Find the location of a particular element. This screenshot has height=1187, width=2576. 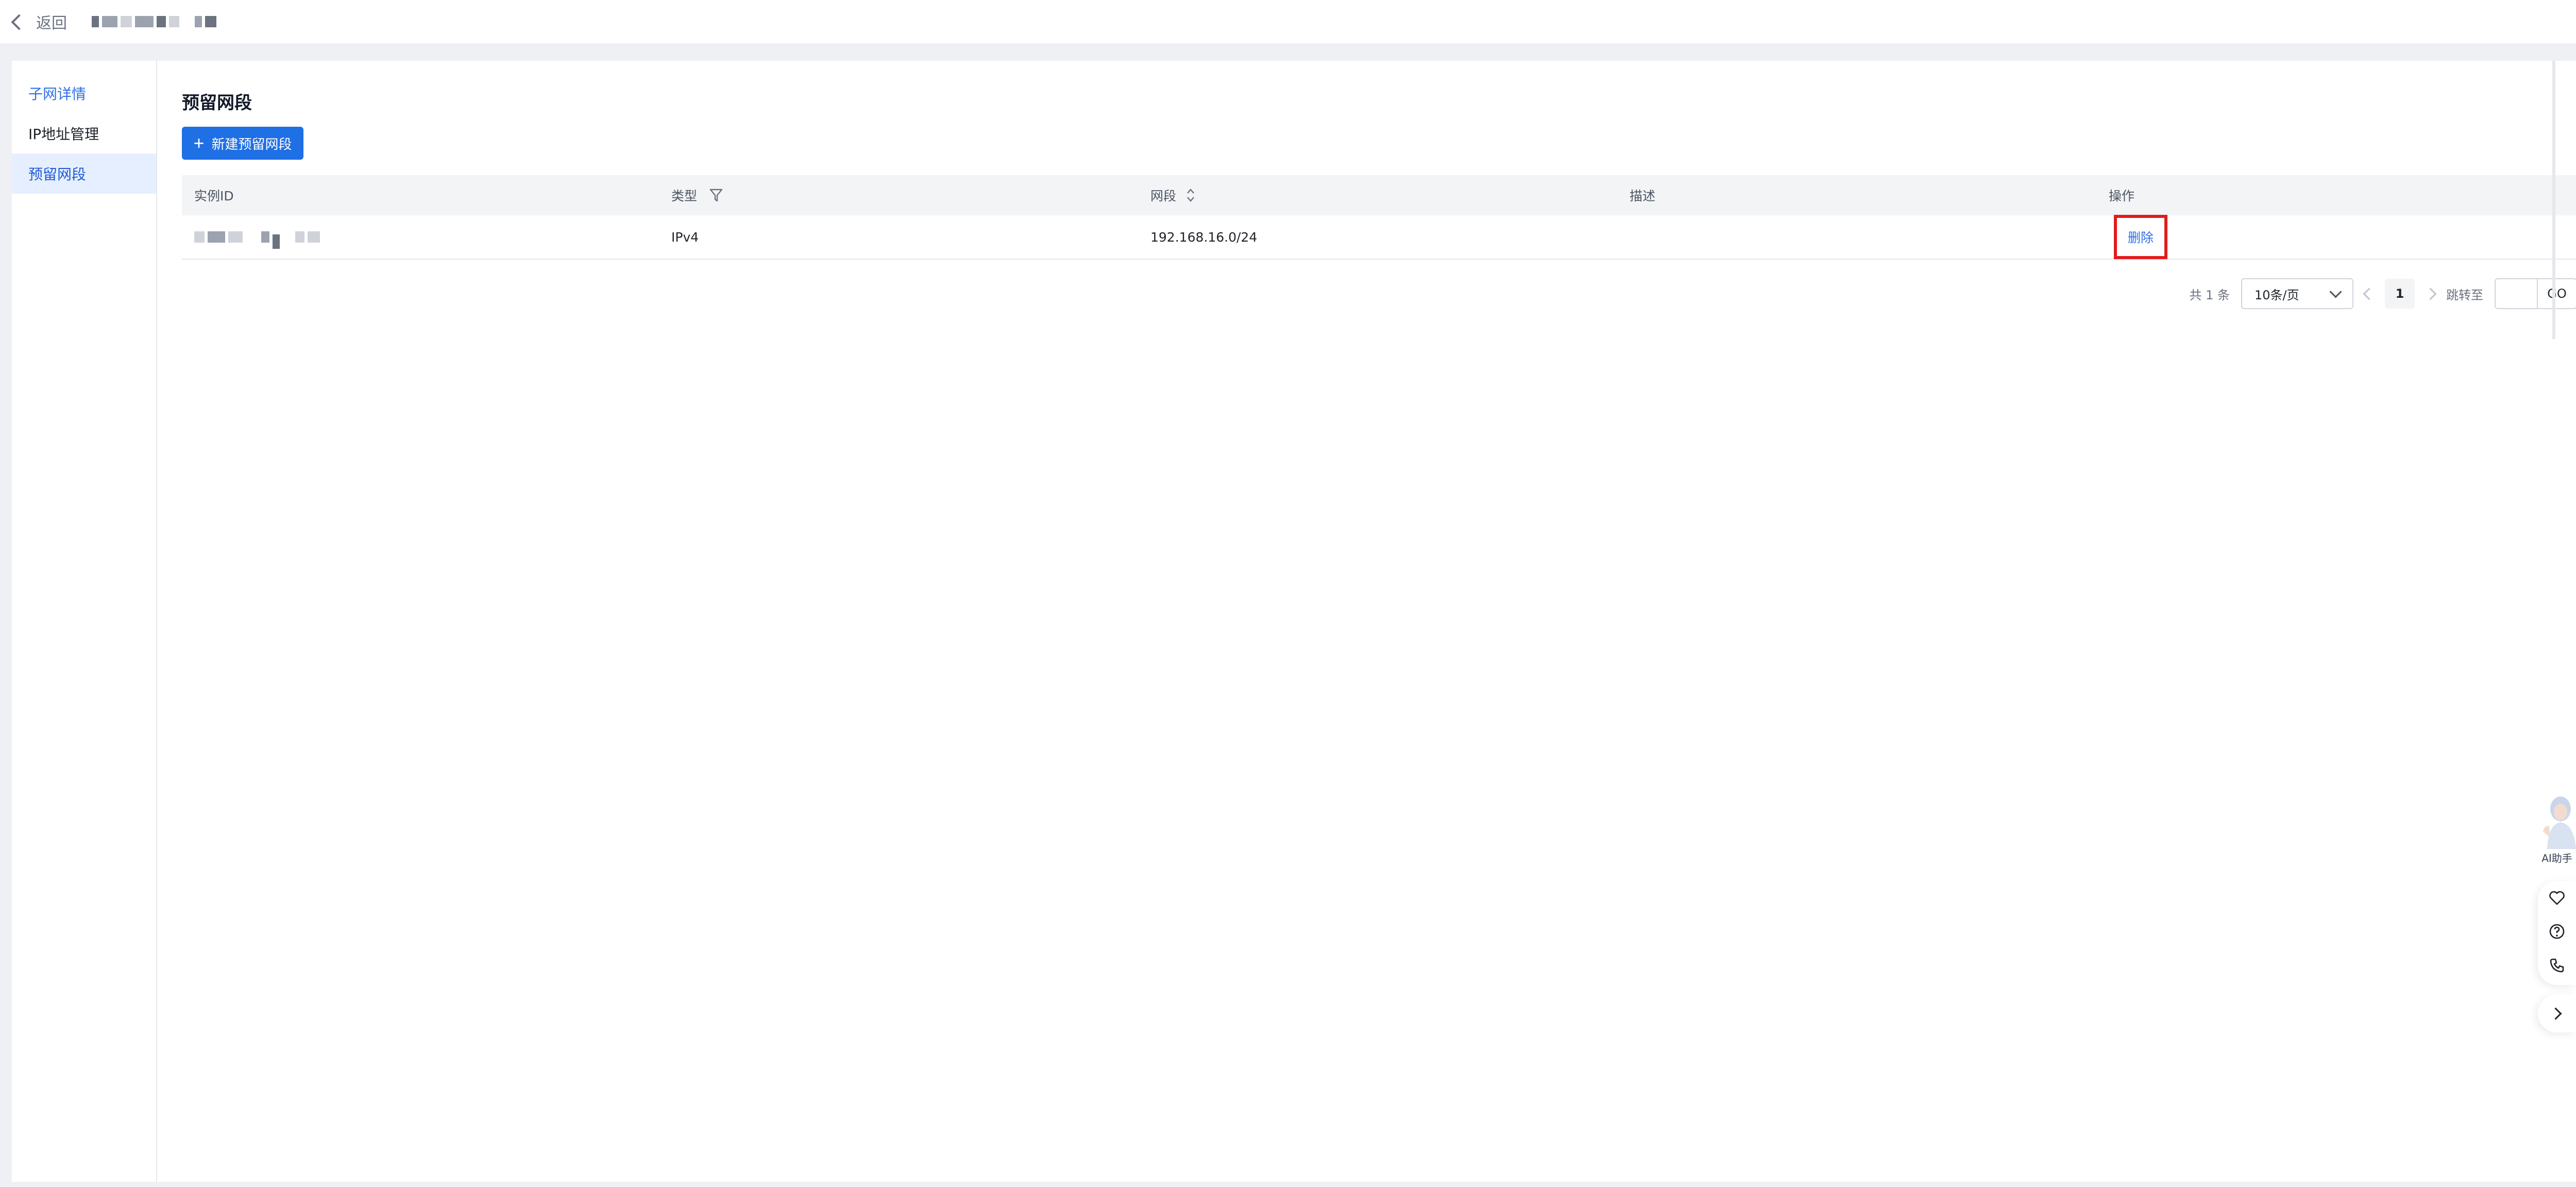

heart-icon is located at coordinates (2557, 899).